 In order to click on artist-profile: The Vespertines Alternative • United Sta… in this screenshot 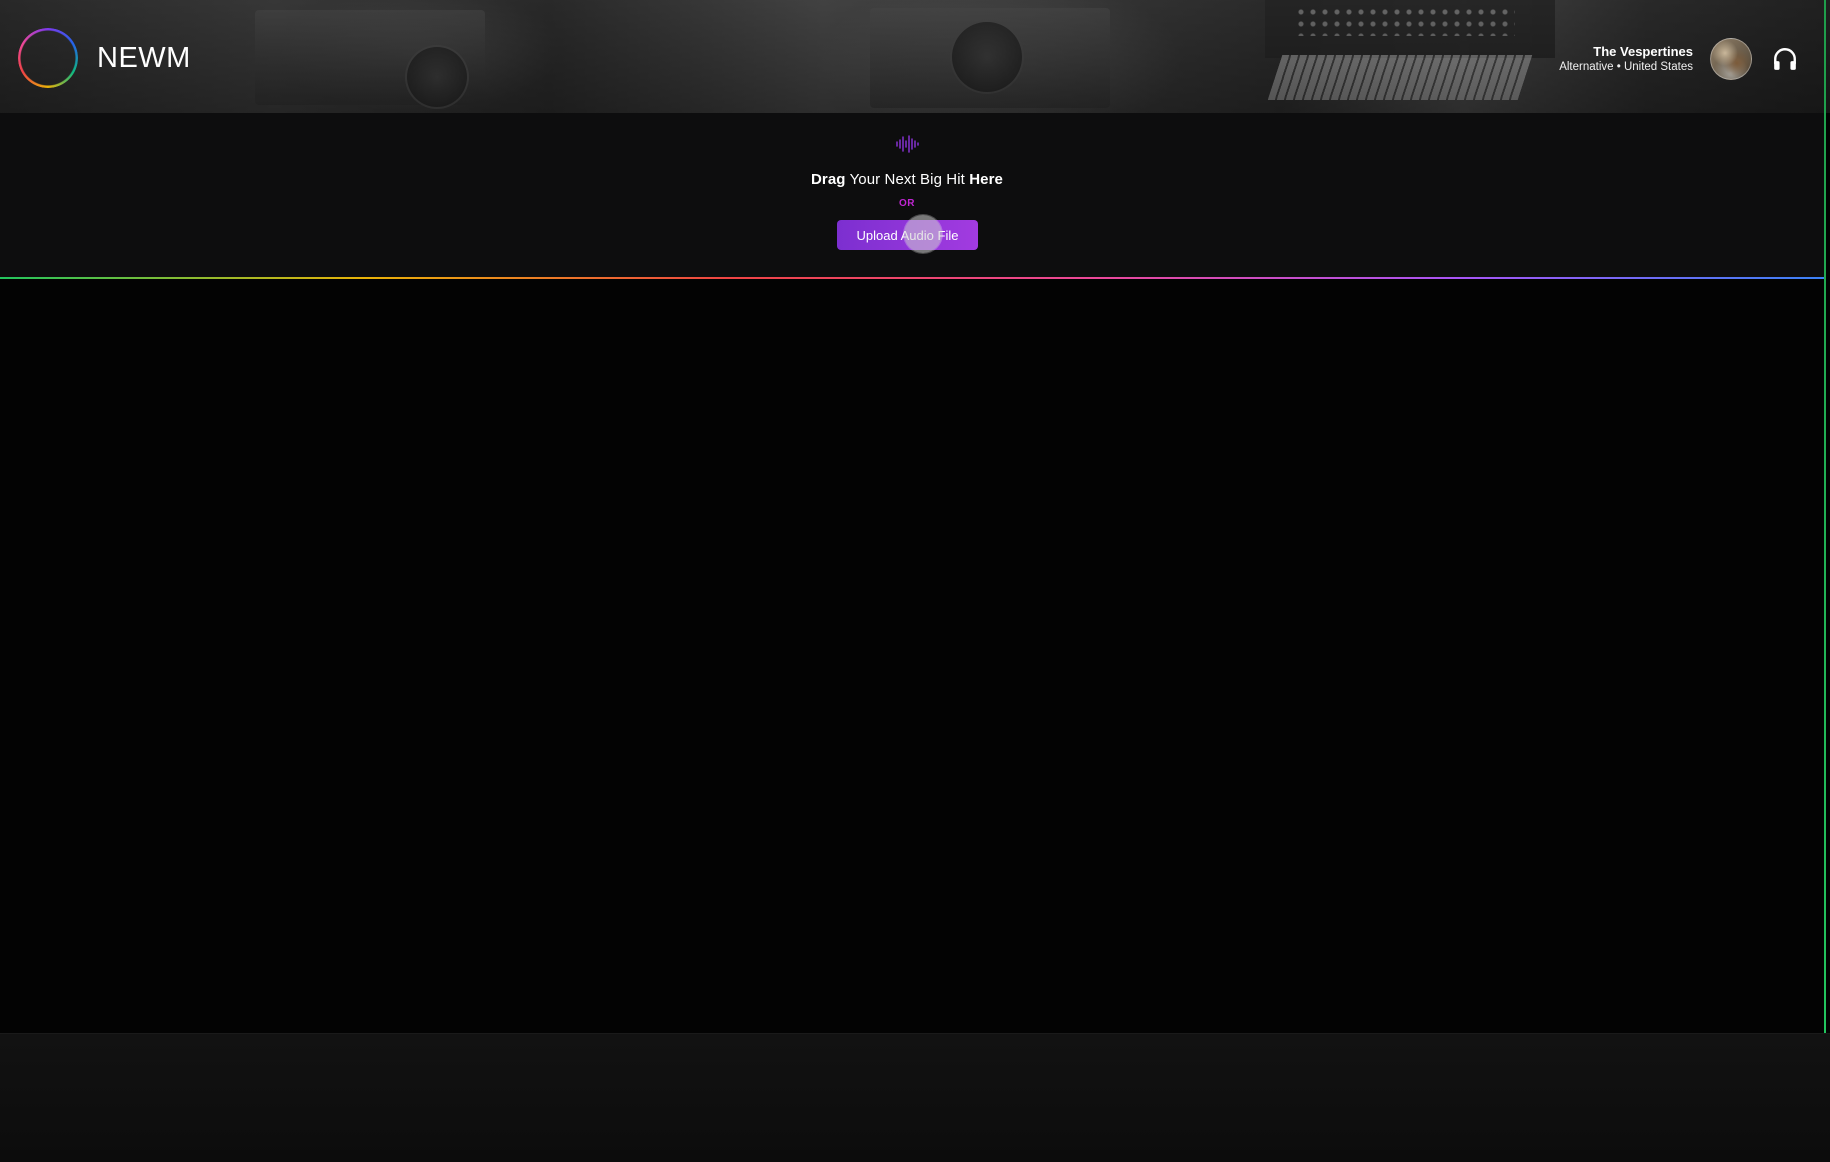, I will do `click(1626, 59)`.